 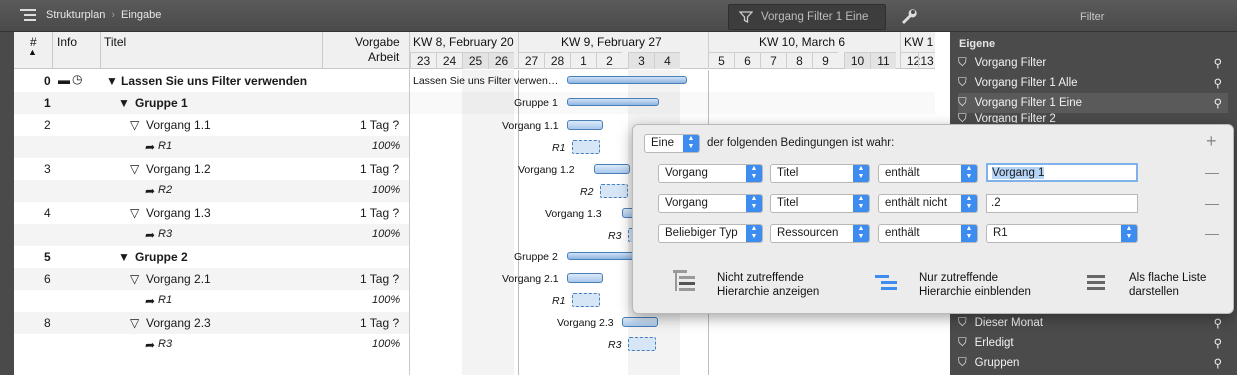 I want to click on table-row: 0 ▬ ◷ ▼ Lassen Sie uns Filter verwenden, so click(x=211, y=81).